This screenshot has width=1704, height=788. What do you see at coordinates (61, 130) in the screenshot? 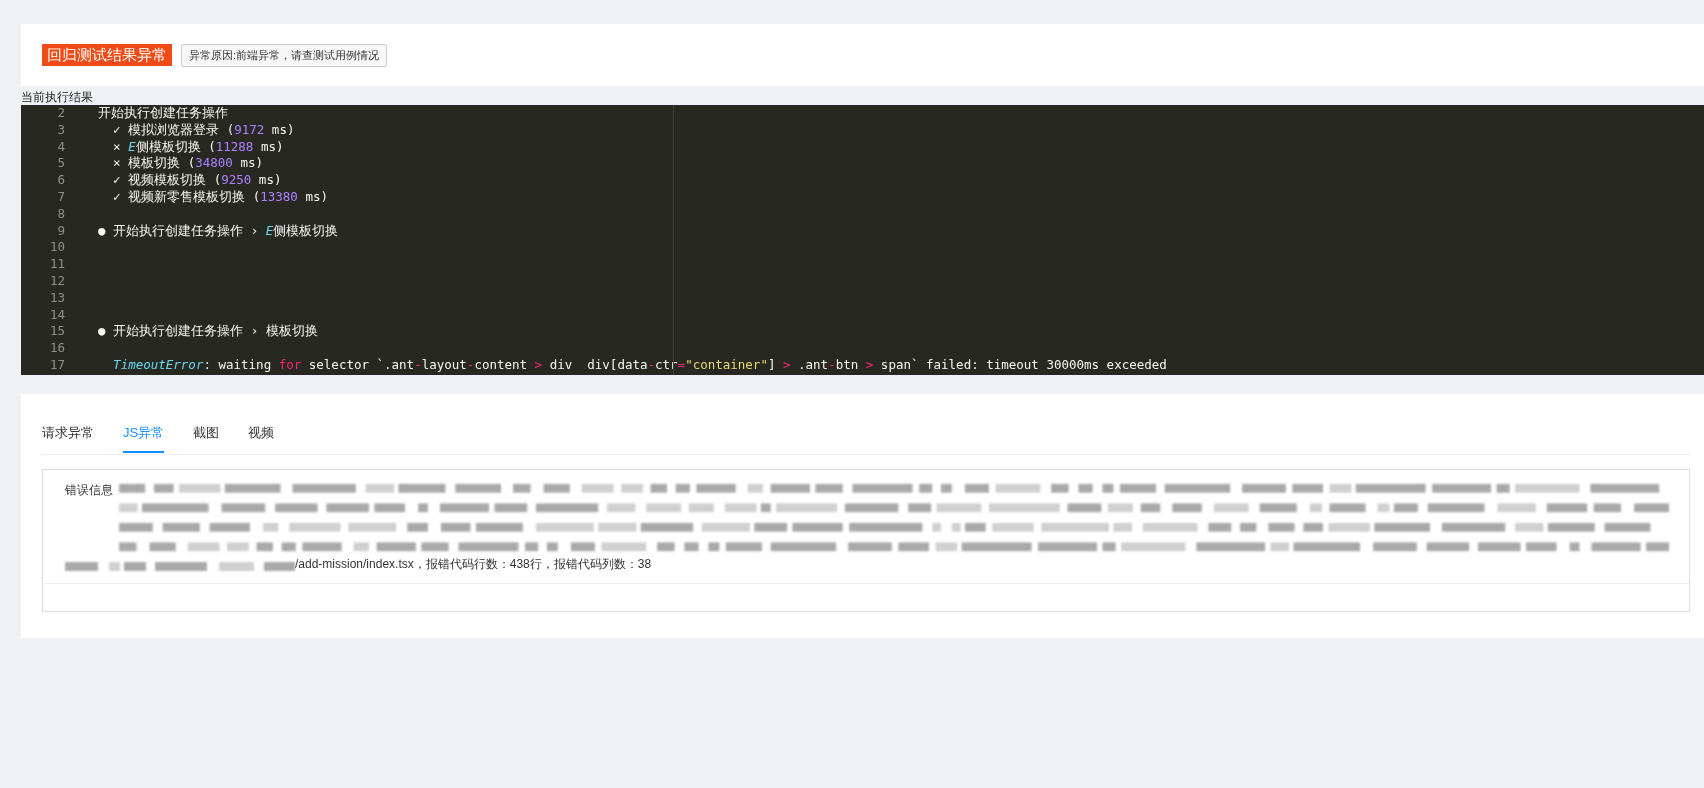
I see `line-number: 3` at bounding box center [61, 130].